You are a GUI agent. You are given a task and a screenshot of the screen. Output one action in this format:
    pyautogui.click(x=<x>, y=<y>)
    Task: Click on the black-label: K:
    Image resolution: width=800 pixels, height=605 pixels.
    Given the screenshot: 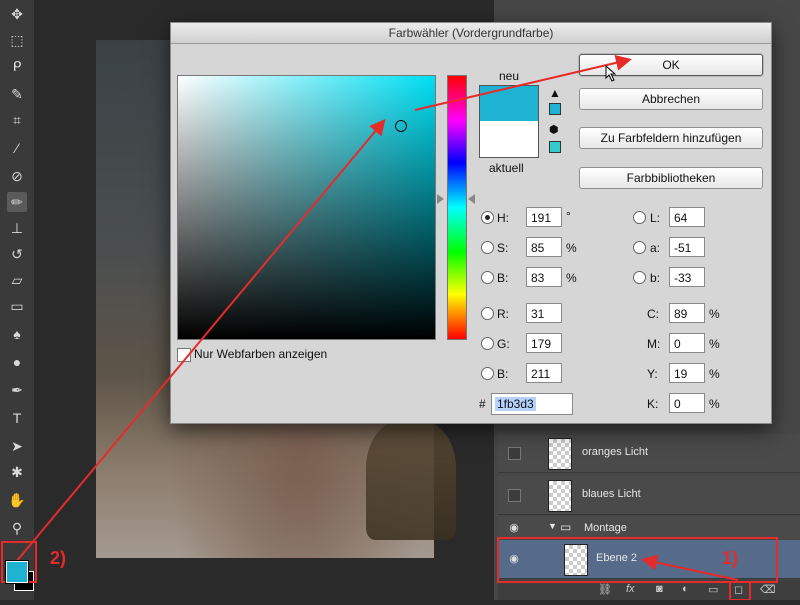 What is the action you would take?
    pyautogui.click(x=653, y=404)
    